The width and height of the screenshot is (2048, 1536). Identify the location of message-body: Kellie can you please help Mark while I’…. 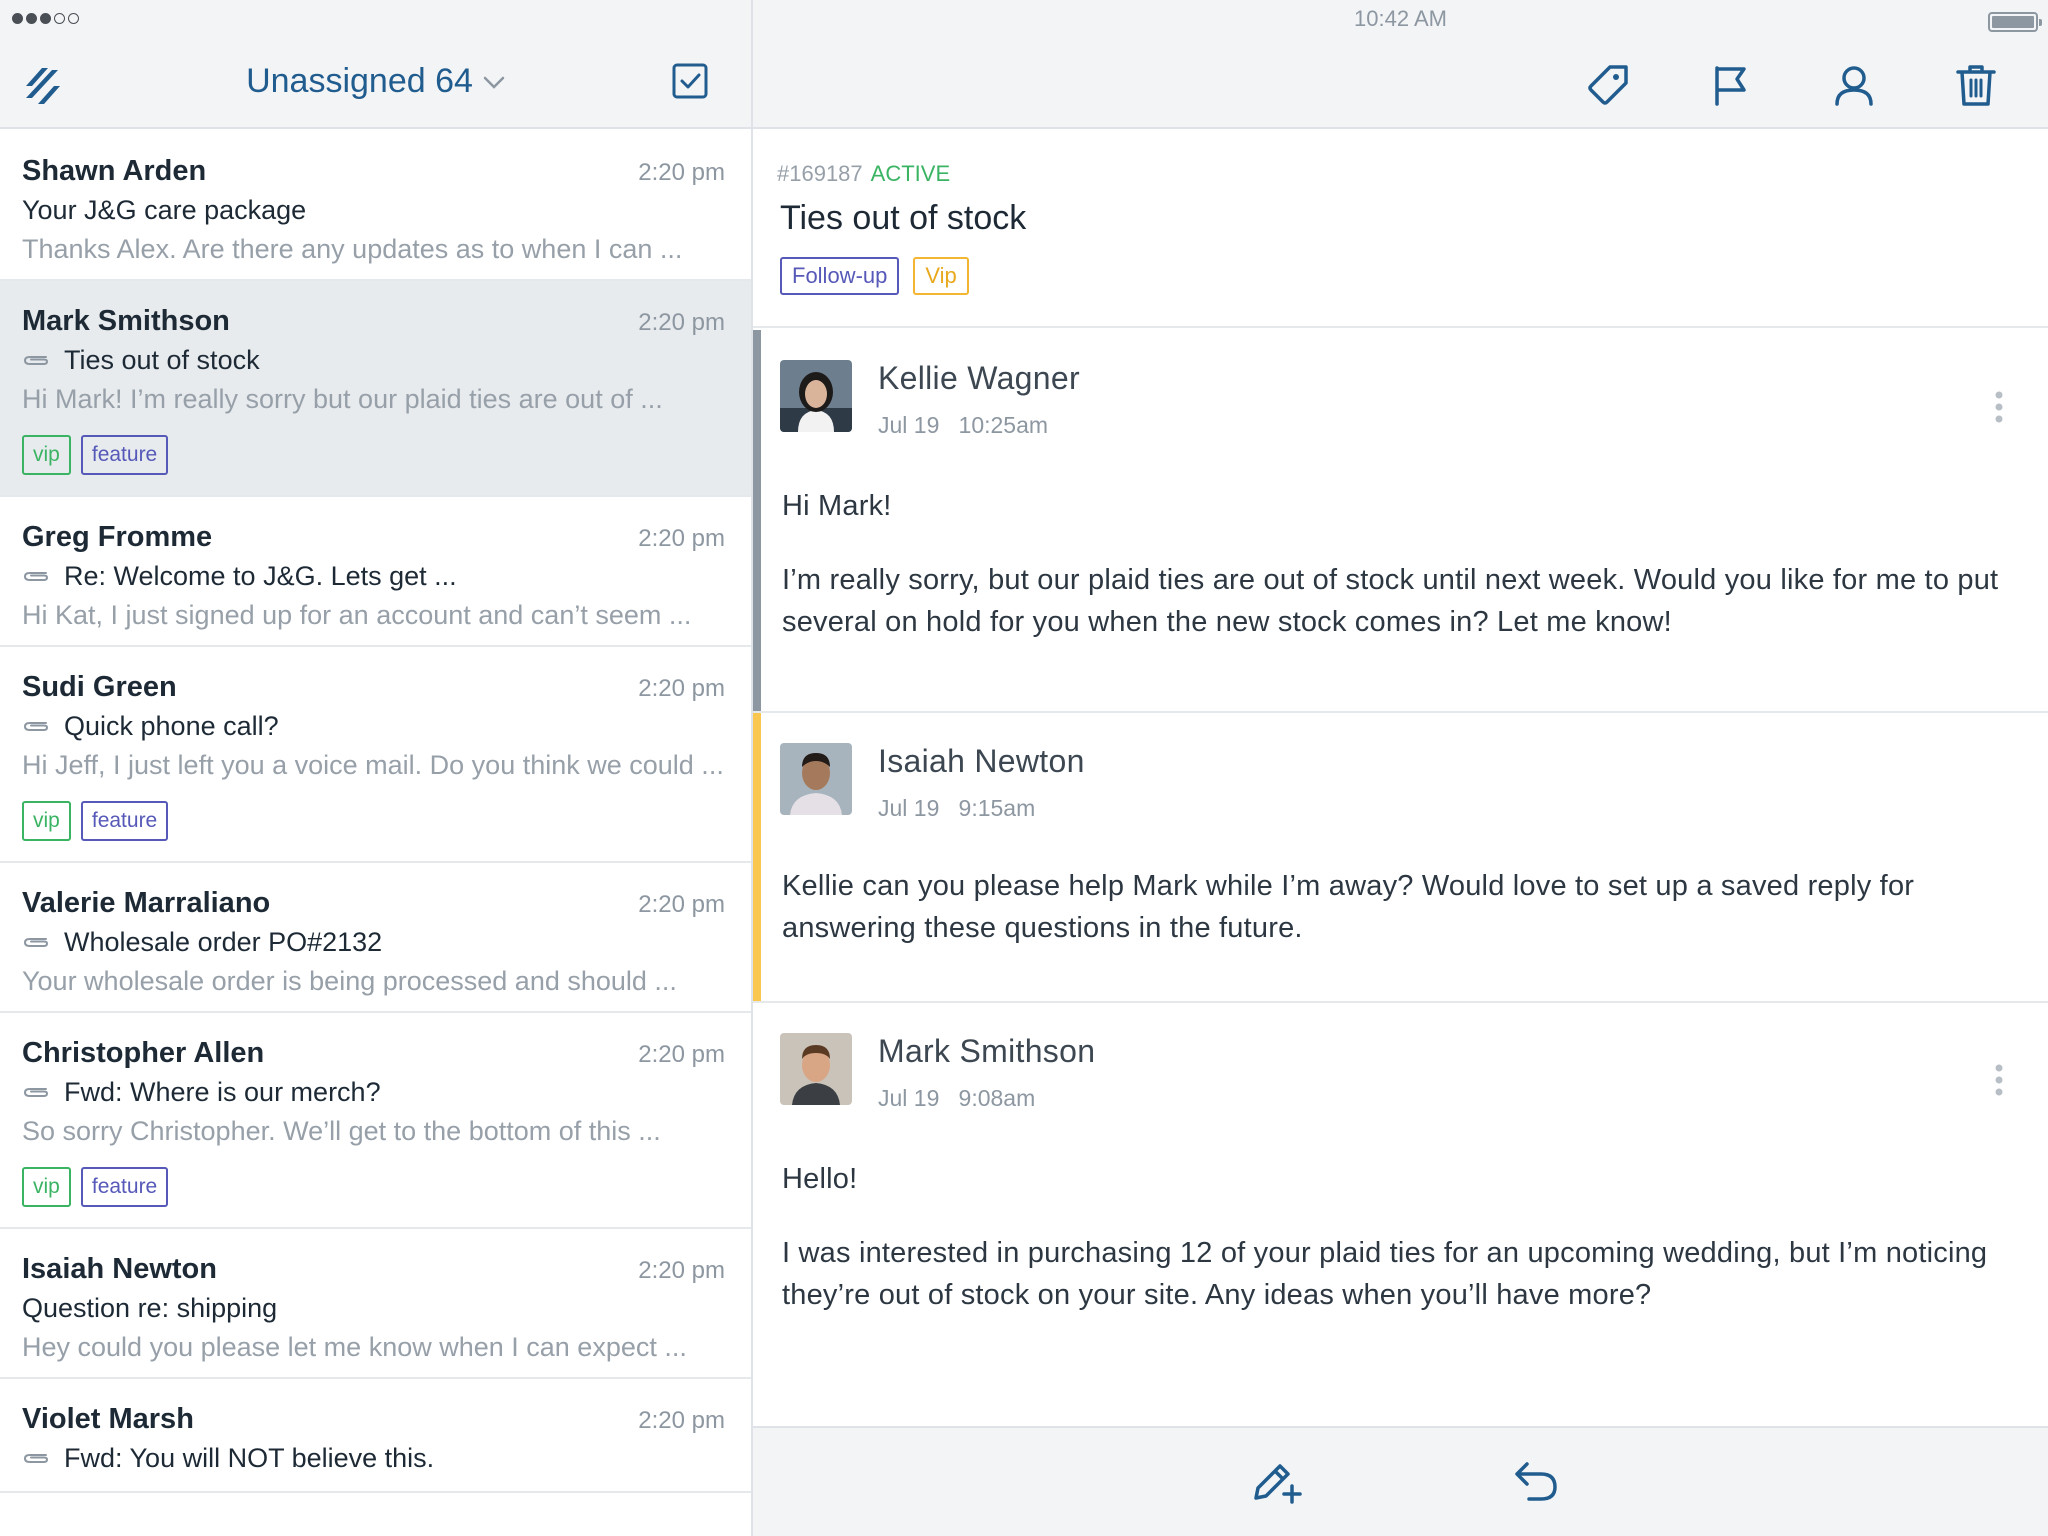
(1348, 907).